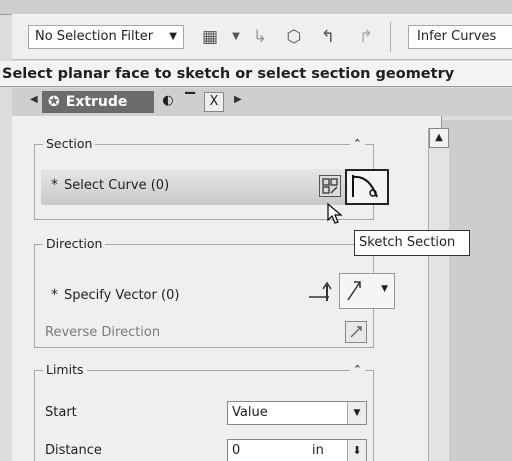 The height and width of the screenshot is (461, 512). Describe the element at coordinates (238, 99) in the screenshot. I see `tab-scroll-right-icon: ▶` at that location.